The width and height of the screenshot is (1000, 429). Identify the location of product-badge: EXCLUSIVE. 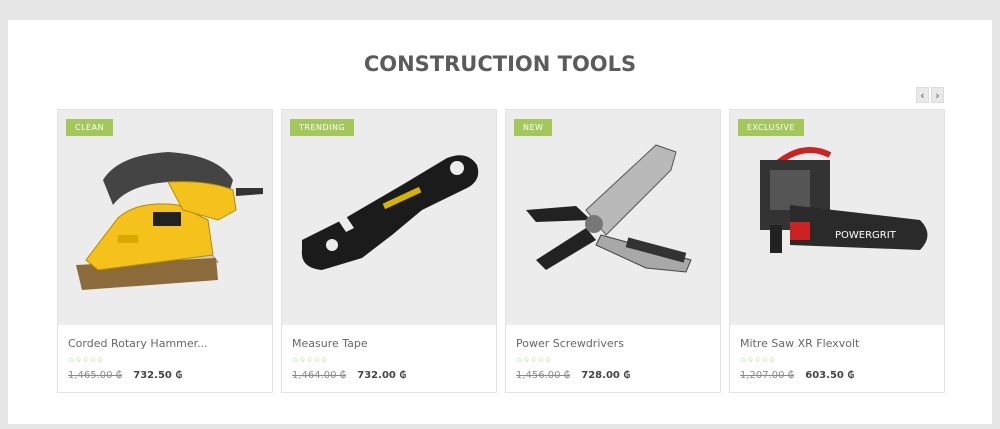
(771, 127).